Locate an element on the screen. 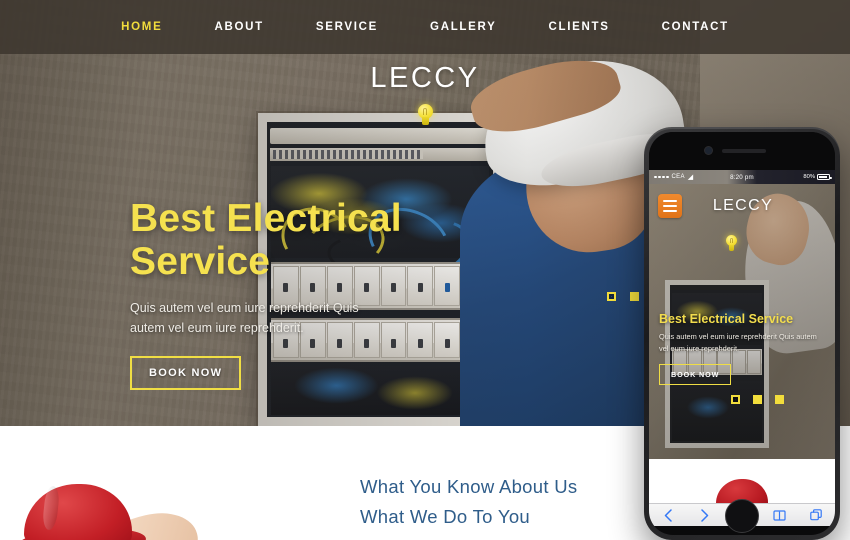 The height and width of the screenshot is (540, 850). phone-bulb-base is located at coordinates (731, 247).